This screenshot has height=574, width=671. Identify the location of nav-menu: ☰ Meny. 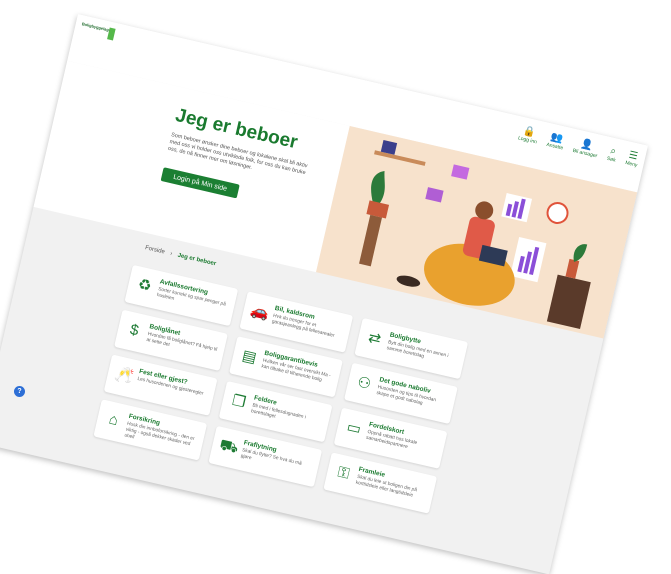
(633, 159).